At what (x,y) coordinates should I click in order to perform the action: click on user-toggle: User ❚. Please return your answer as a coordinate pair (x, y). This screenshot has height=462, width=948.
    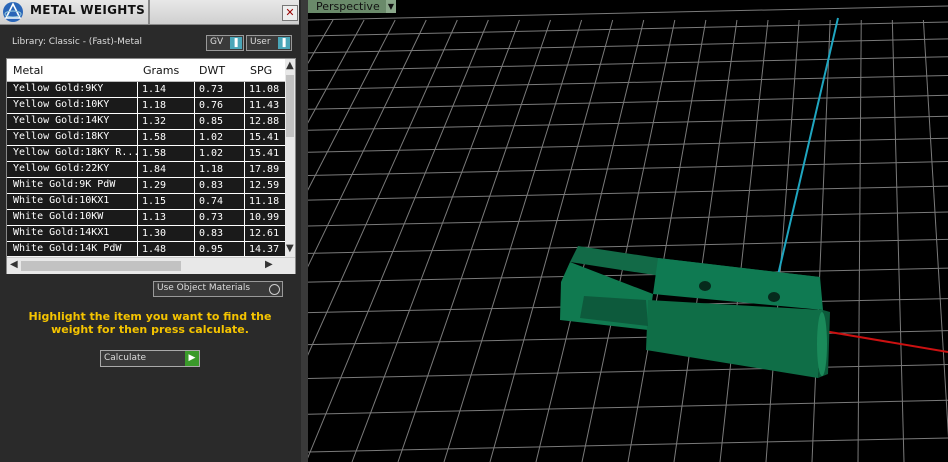
    Looking at the image, I should click on (269, 43).